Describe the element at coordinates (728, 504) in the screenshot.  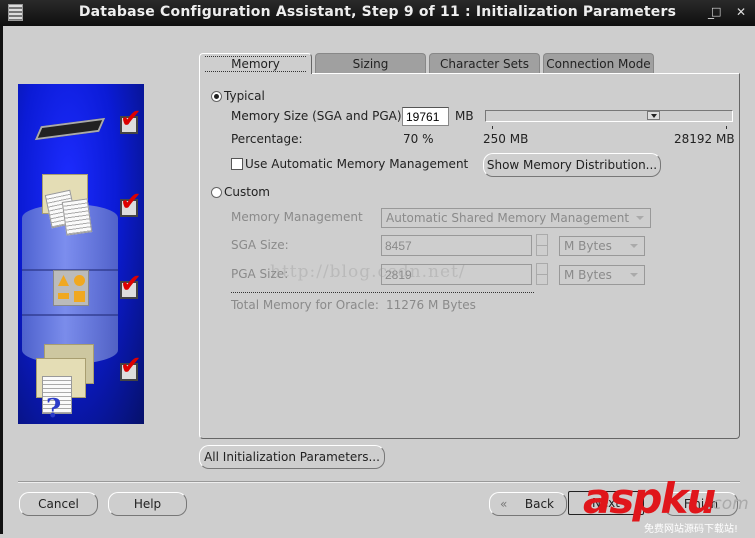
I see `aspku-watermark-suffix: .com` at that location.